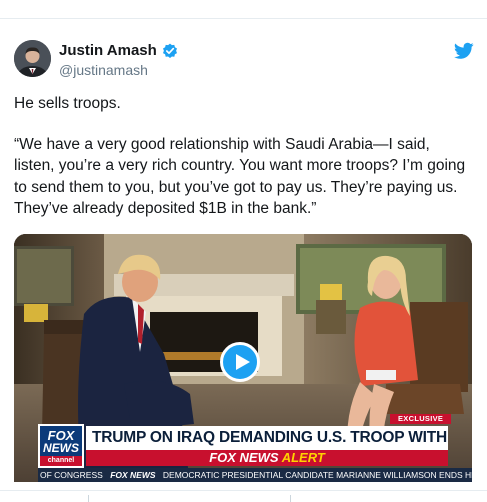 This screenshot has height=502, width=487. What do you see at coordinates (464, 51) in the screenshot?
I see `twitter-bird-icon` at bounding box center [464, 51].